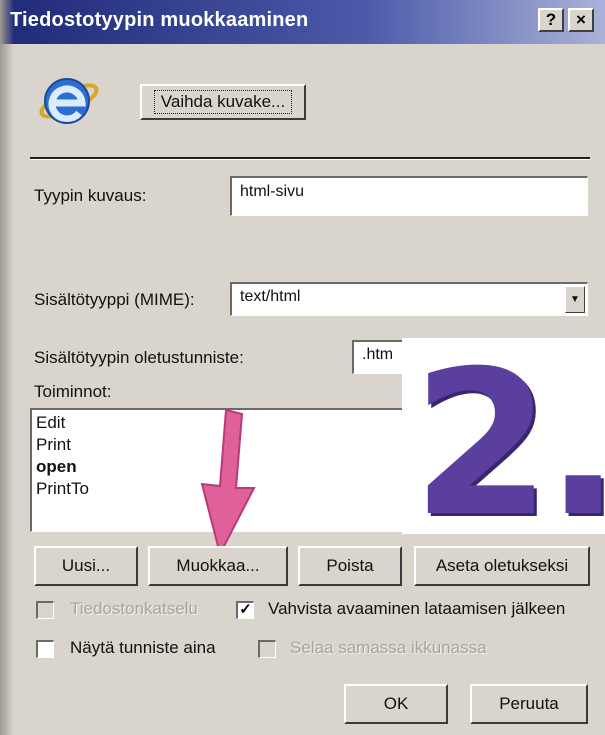 The height and width of the screenshot is (735, 605). I want to click on confirm-open-label: Vahvista avaaminen lataamisen jälkeen, so click(417, 608).